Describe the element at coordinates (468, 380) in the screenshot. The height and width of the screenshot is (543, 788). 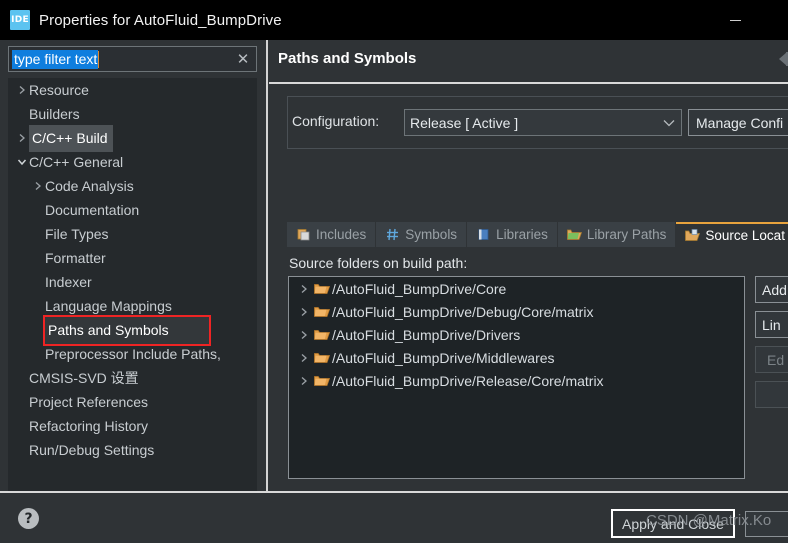
I see `list-item-label: /AutoFluid_BumpDrive/Release/Core/matrix` at that location.